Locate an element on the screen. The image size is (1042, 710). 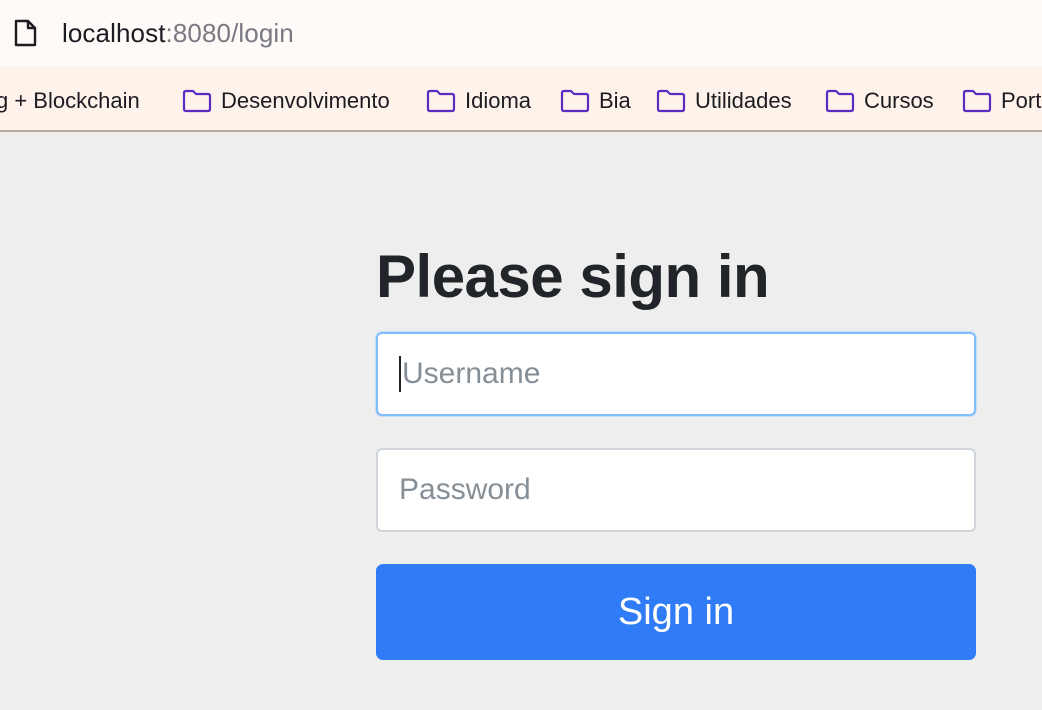
url-text: localhost:8080/login is located at coordinates (178, 33).